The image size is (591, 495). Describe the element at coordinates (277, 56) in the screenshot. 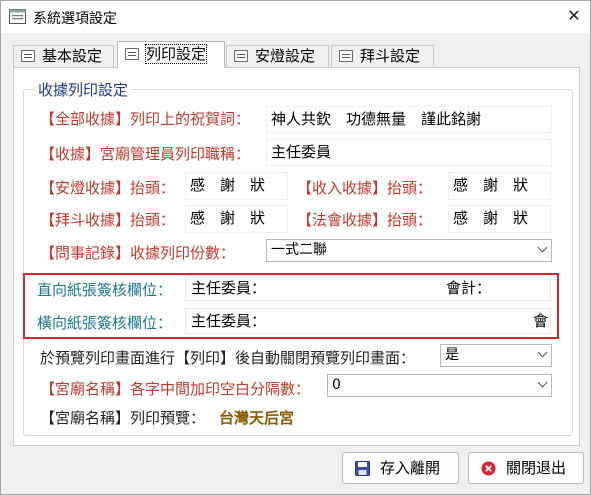

I see `tab-lamp-settings: 安燈設定` at that location.